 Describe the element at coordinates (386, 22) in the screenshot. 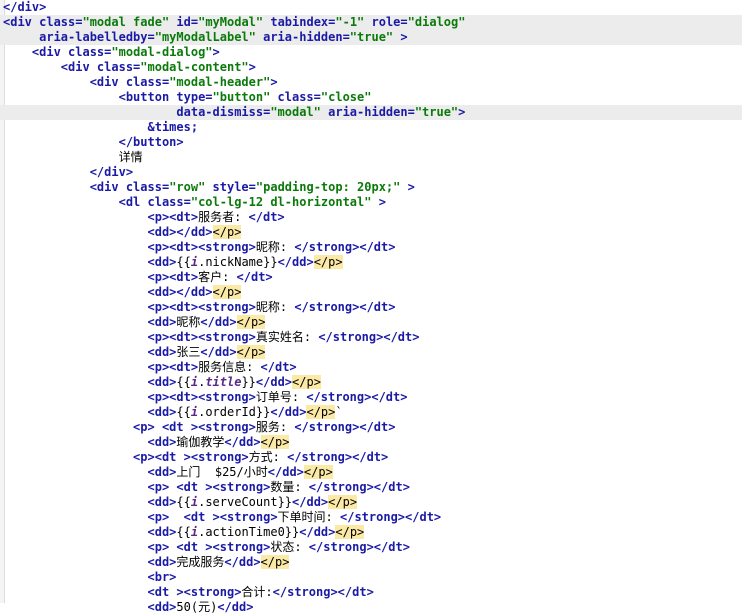

I see `code-token: role=` at that location.